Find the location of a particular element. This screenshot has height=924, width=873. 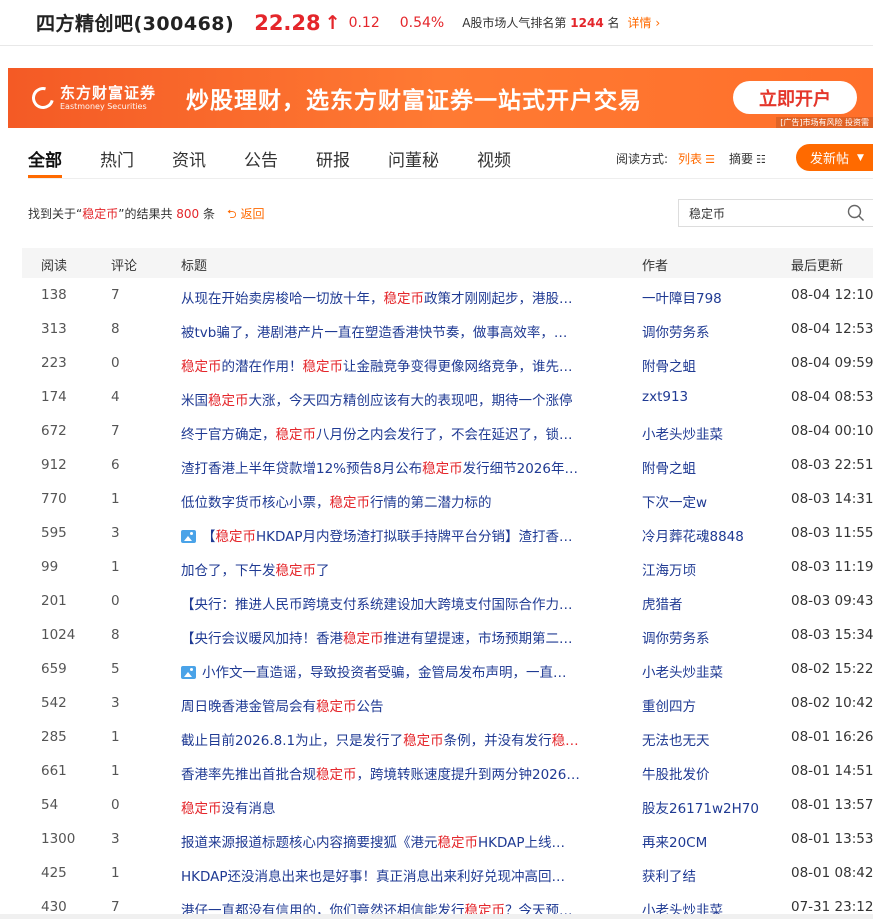

detail-link: 详情 › is located at coordinates (644, 22).